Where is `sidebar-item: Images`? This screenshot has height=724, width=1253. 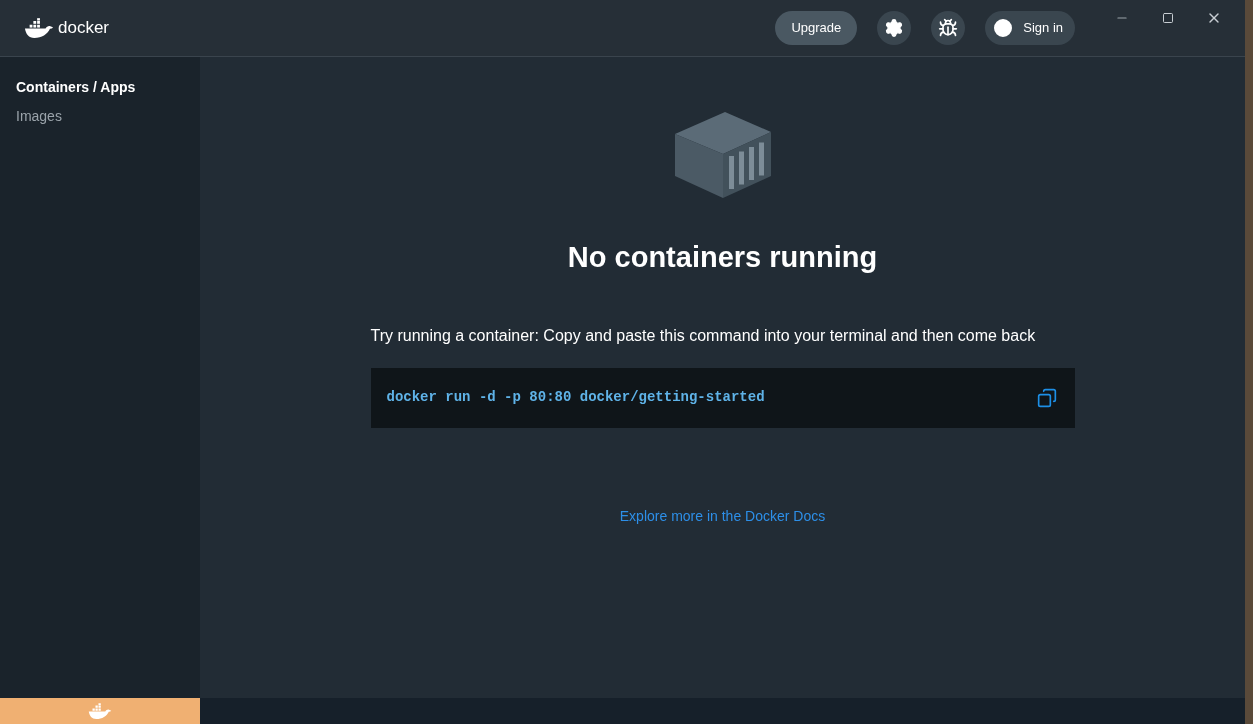 sidebar-item: Images is located at coordinates (100, 116).